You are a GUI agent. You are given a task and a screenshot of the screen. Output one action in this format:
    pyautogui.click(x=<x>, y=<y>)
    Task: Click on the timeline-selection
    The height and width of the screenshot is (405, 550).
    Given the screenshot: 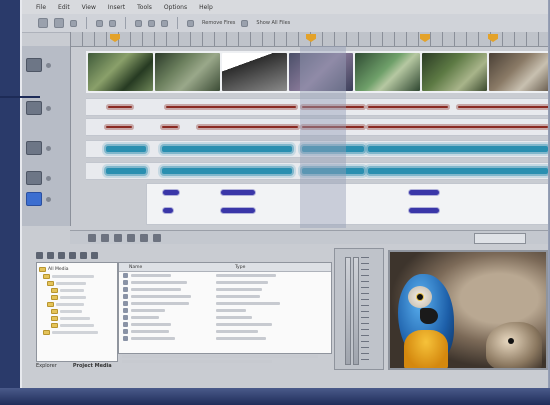 What is the action you would take?
    pyautogui.click(x=323, y=137)
    